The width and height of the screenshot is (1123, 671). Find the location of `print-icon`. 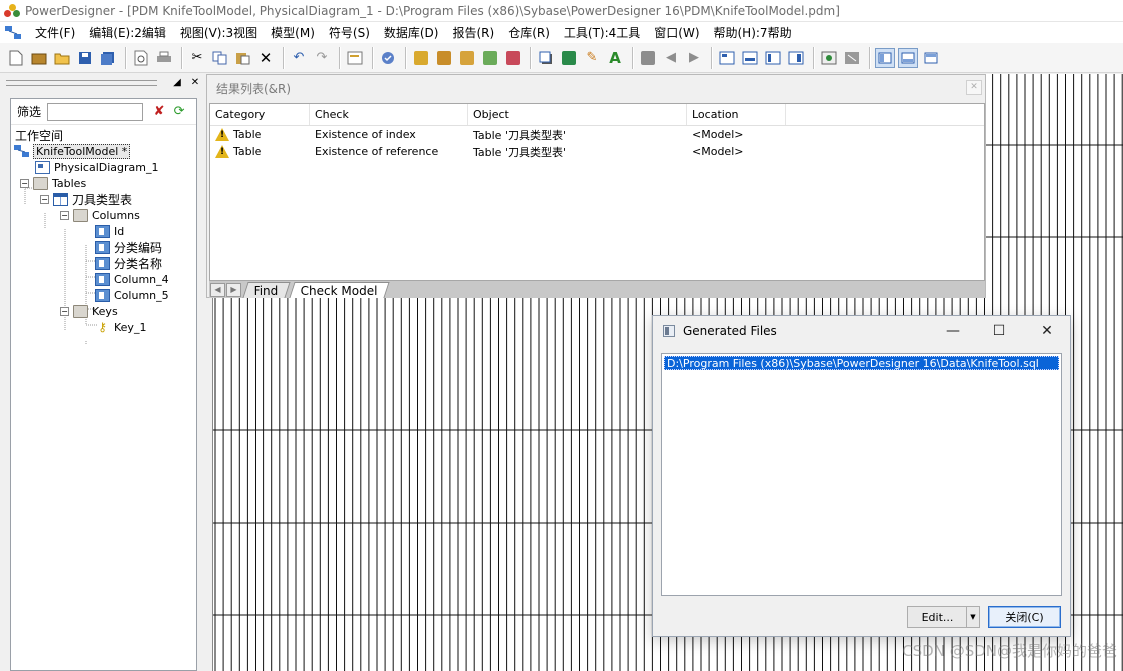

print-icon is located at coordinates (164, 58).